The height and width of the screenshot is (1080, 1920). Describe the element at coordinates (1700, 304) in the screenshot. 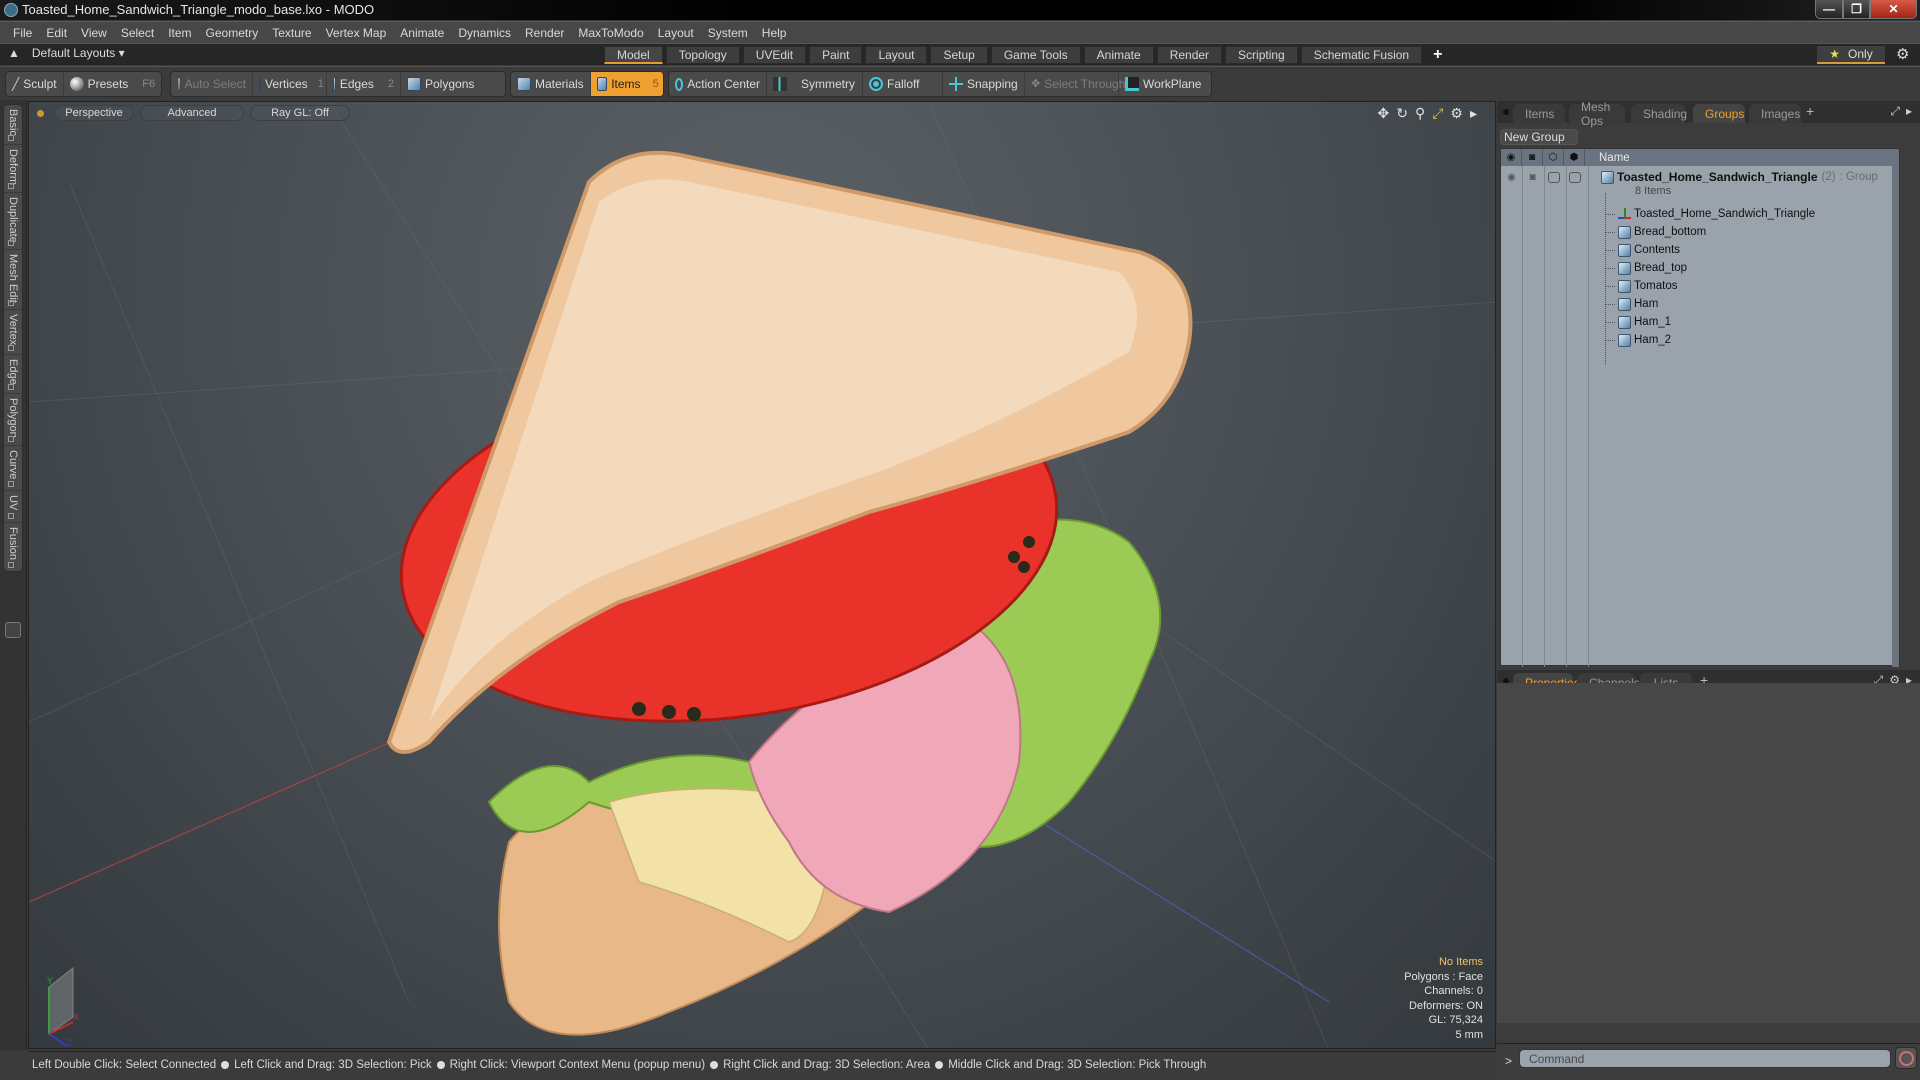

I see `tree-item: Ham` at that location.